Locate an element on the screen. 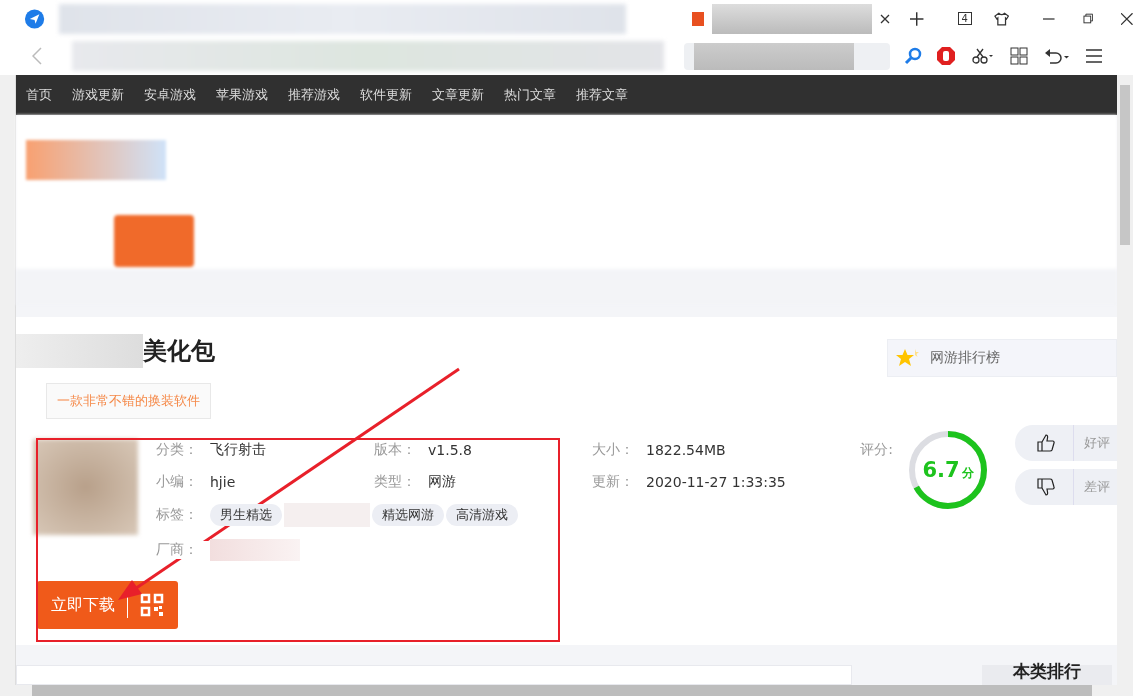  search-icon is located at coordinates (913, 56).